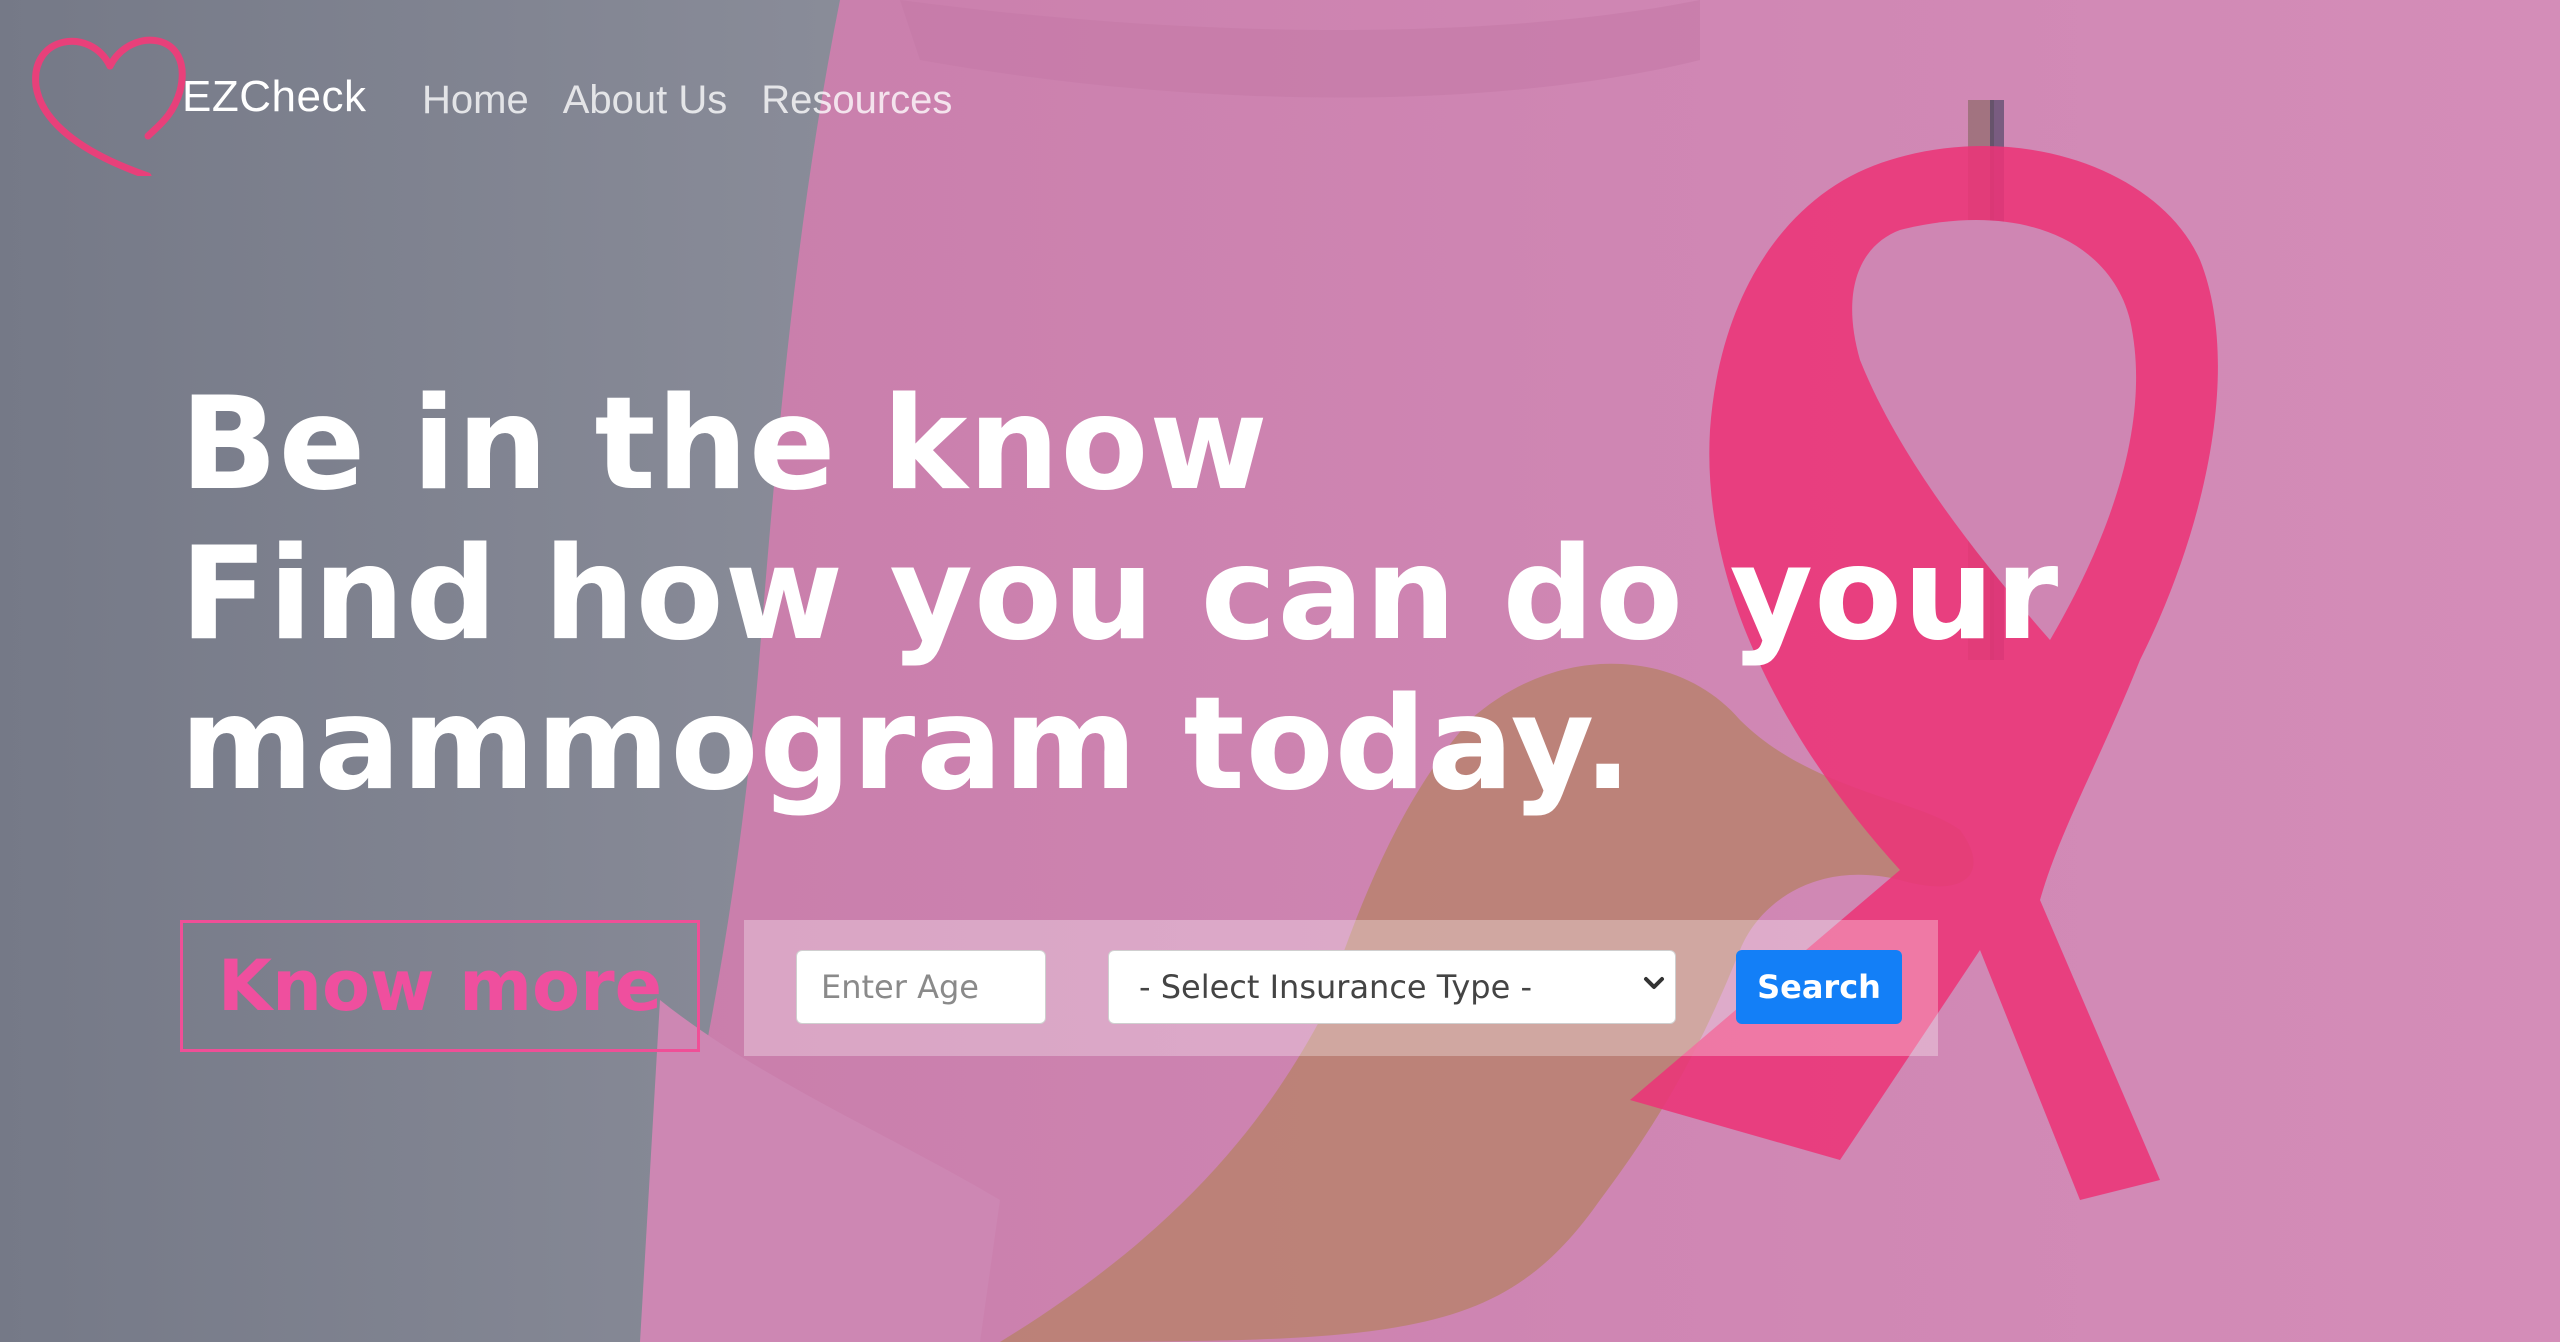 This screenshot has width=2560, height=1342. What do you see at coordinates (724, 444) in the screenshot?
I see `headline-line-1: Be in the know` at bounding box center [724, 444].